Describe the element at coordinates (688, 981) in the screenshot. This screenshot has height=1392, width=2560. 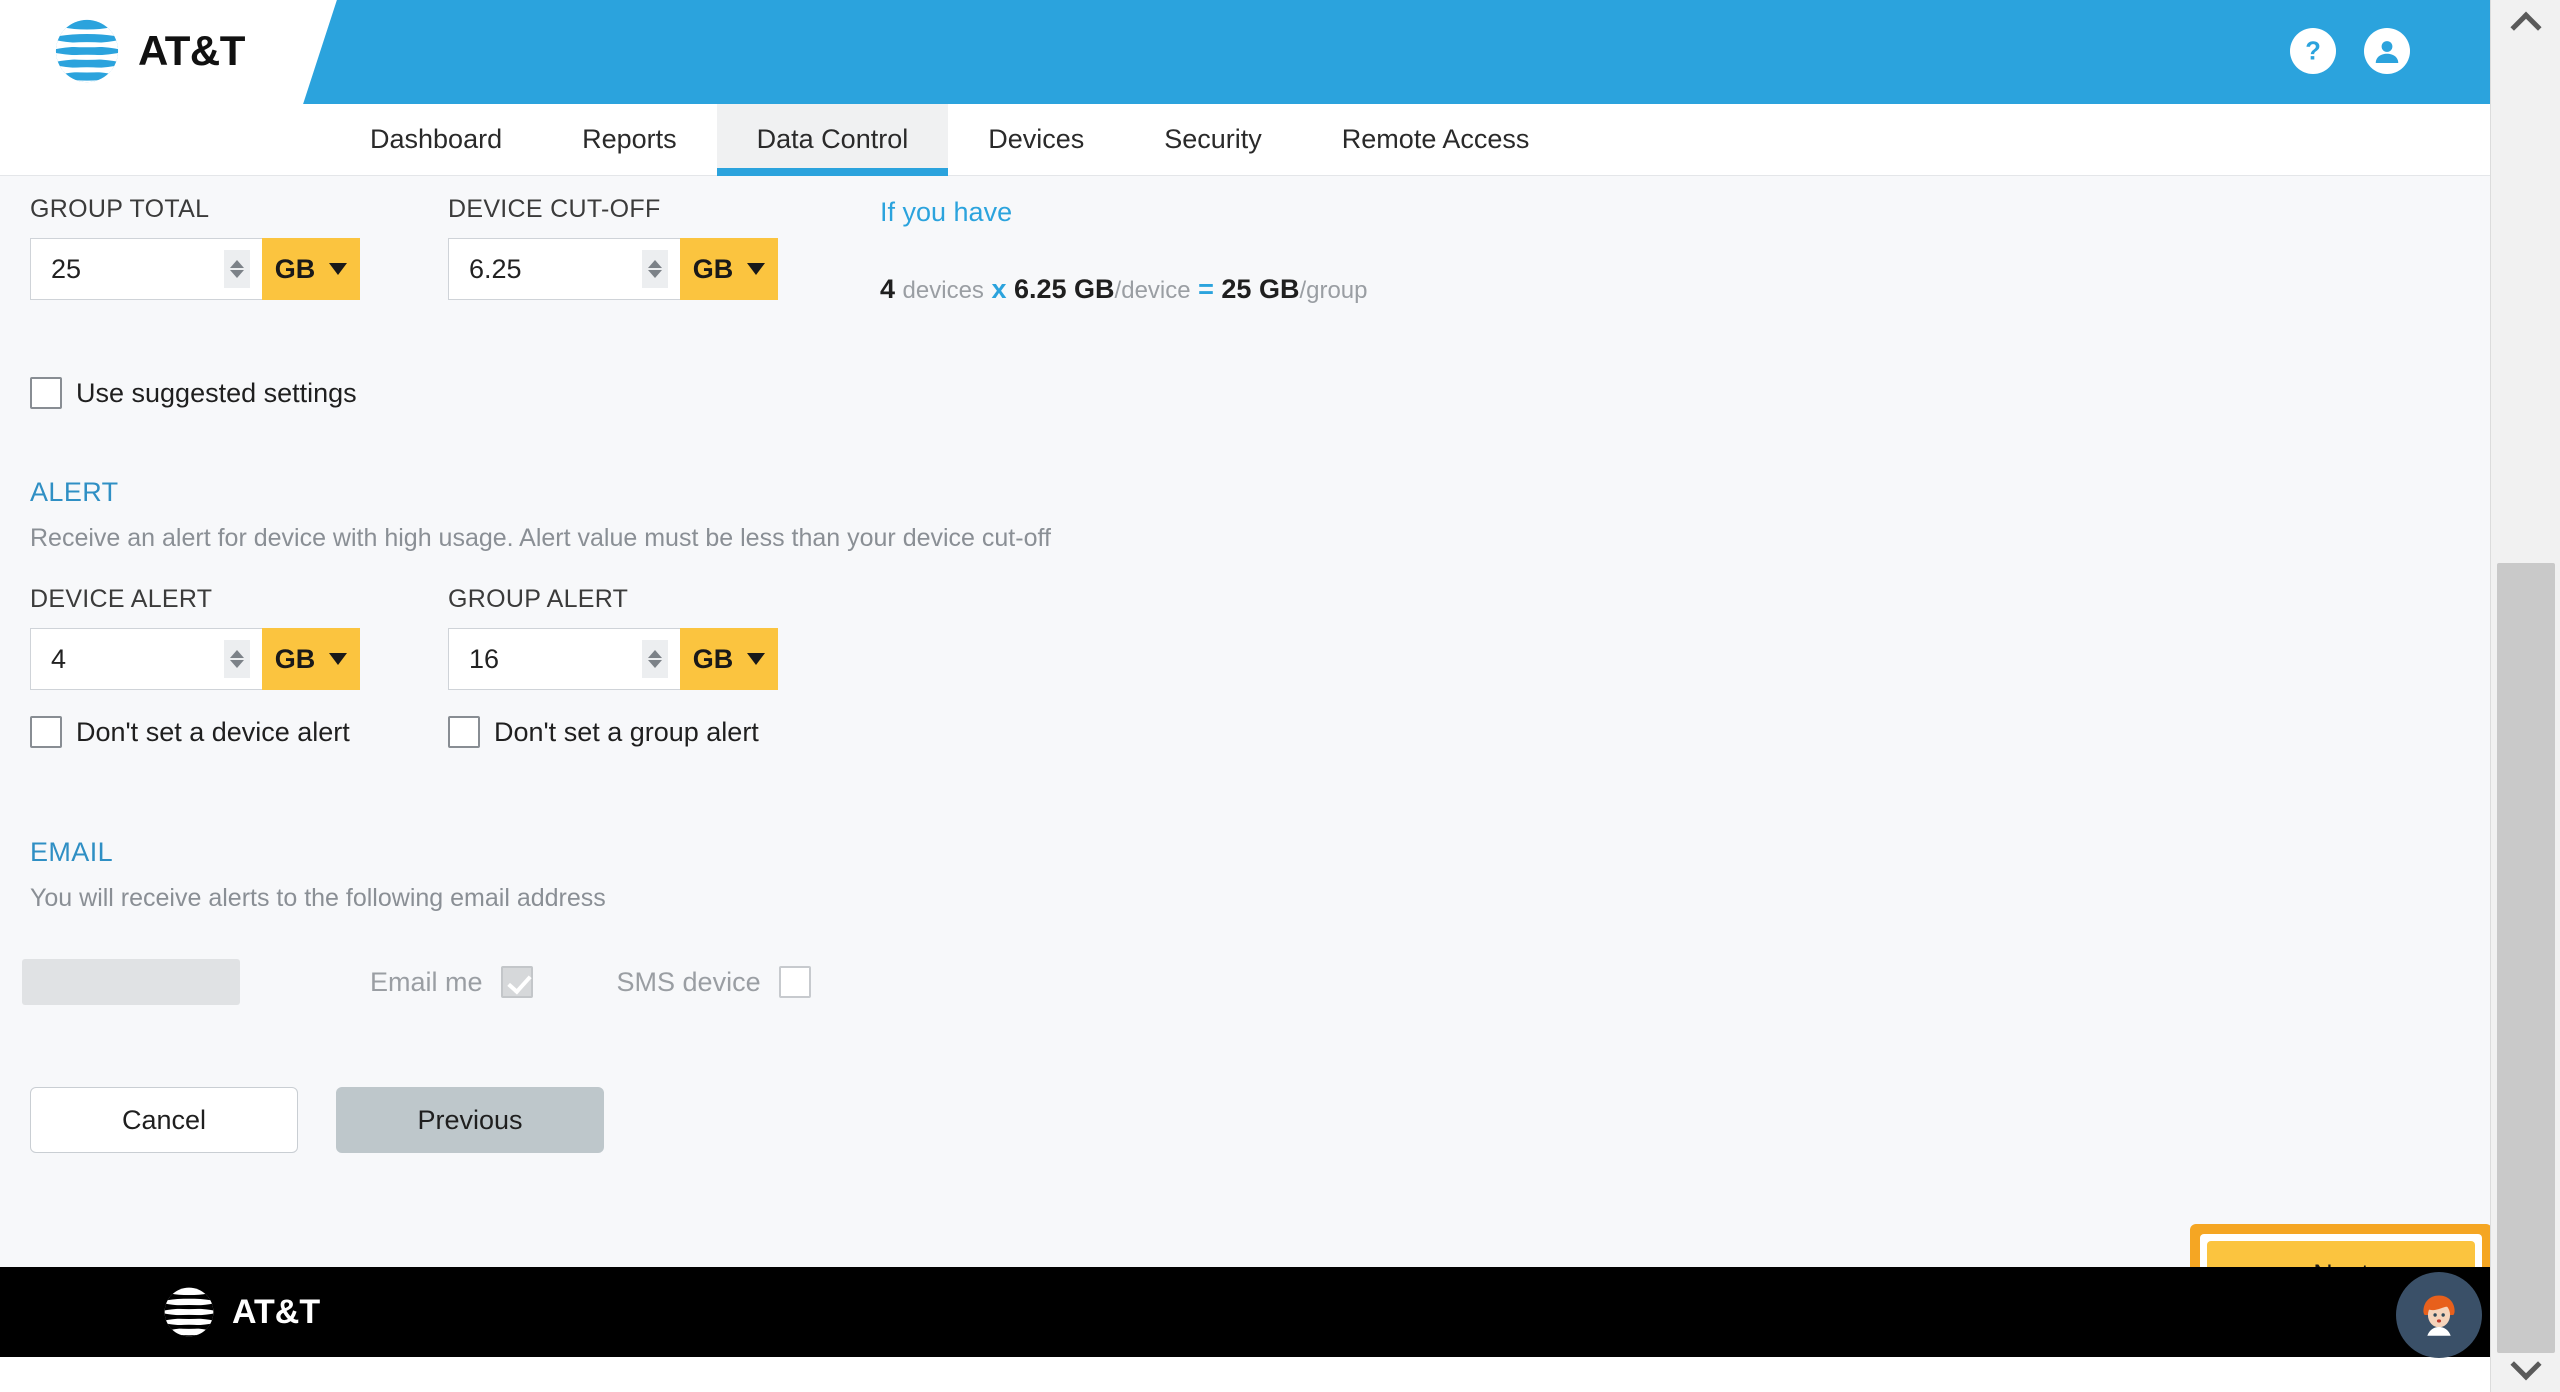
I see `sms-device-label: SMS device` at that location.